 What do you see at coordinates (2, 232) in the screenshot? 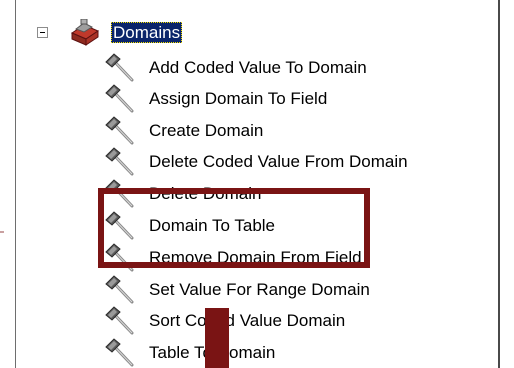
I see `offscreen-mark` at bounding box center [2, 232].